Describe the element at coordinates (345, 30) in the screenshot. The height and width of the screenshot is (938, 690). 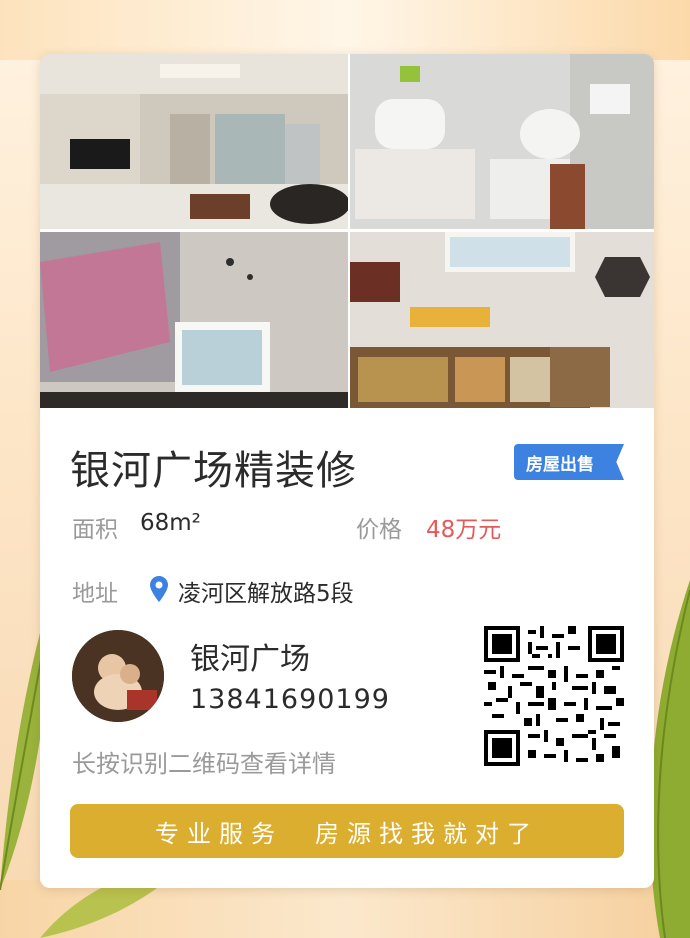
I see `bg-decor-top` at that location.